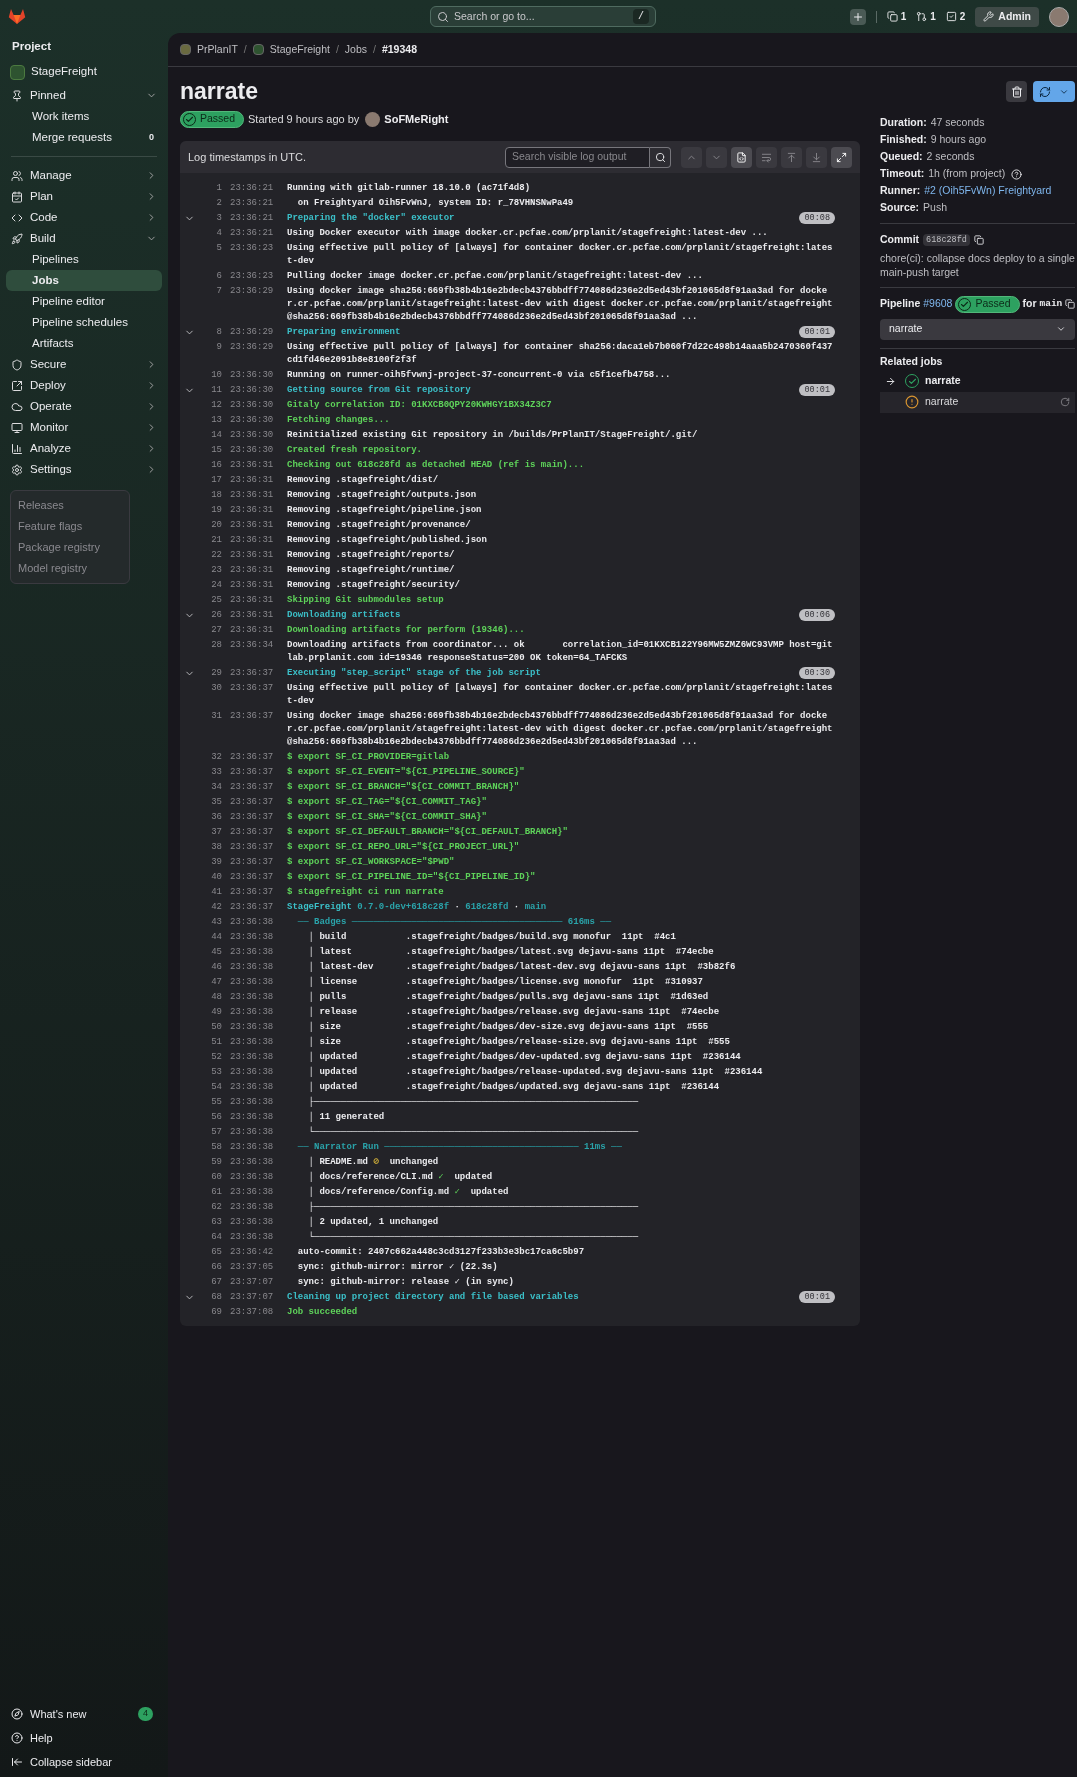 This screenshot has height=1777, width=1077. I want to click on raw-log-button, so click(741, 157).